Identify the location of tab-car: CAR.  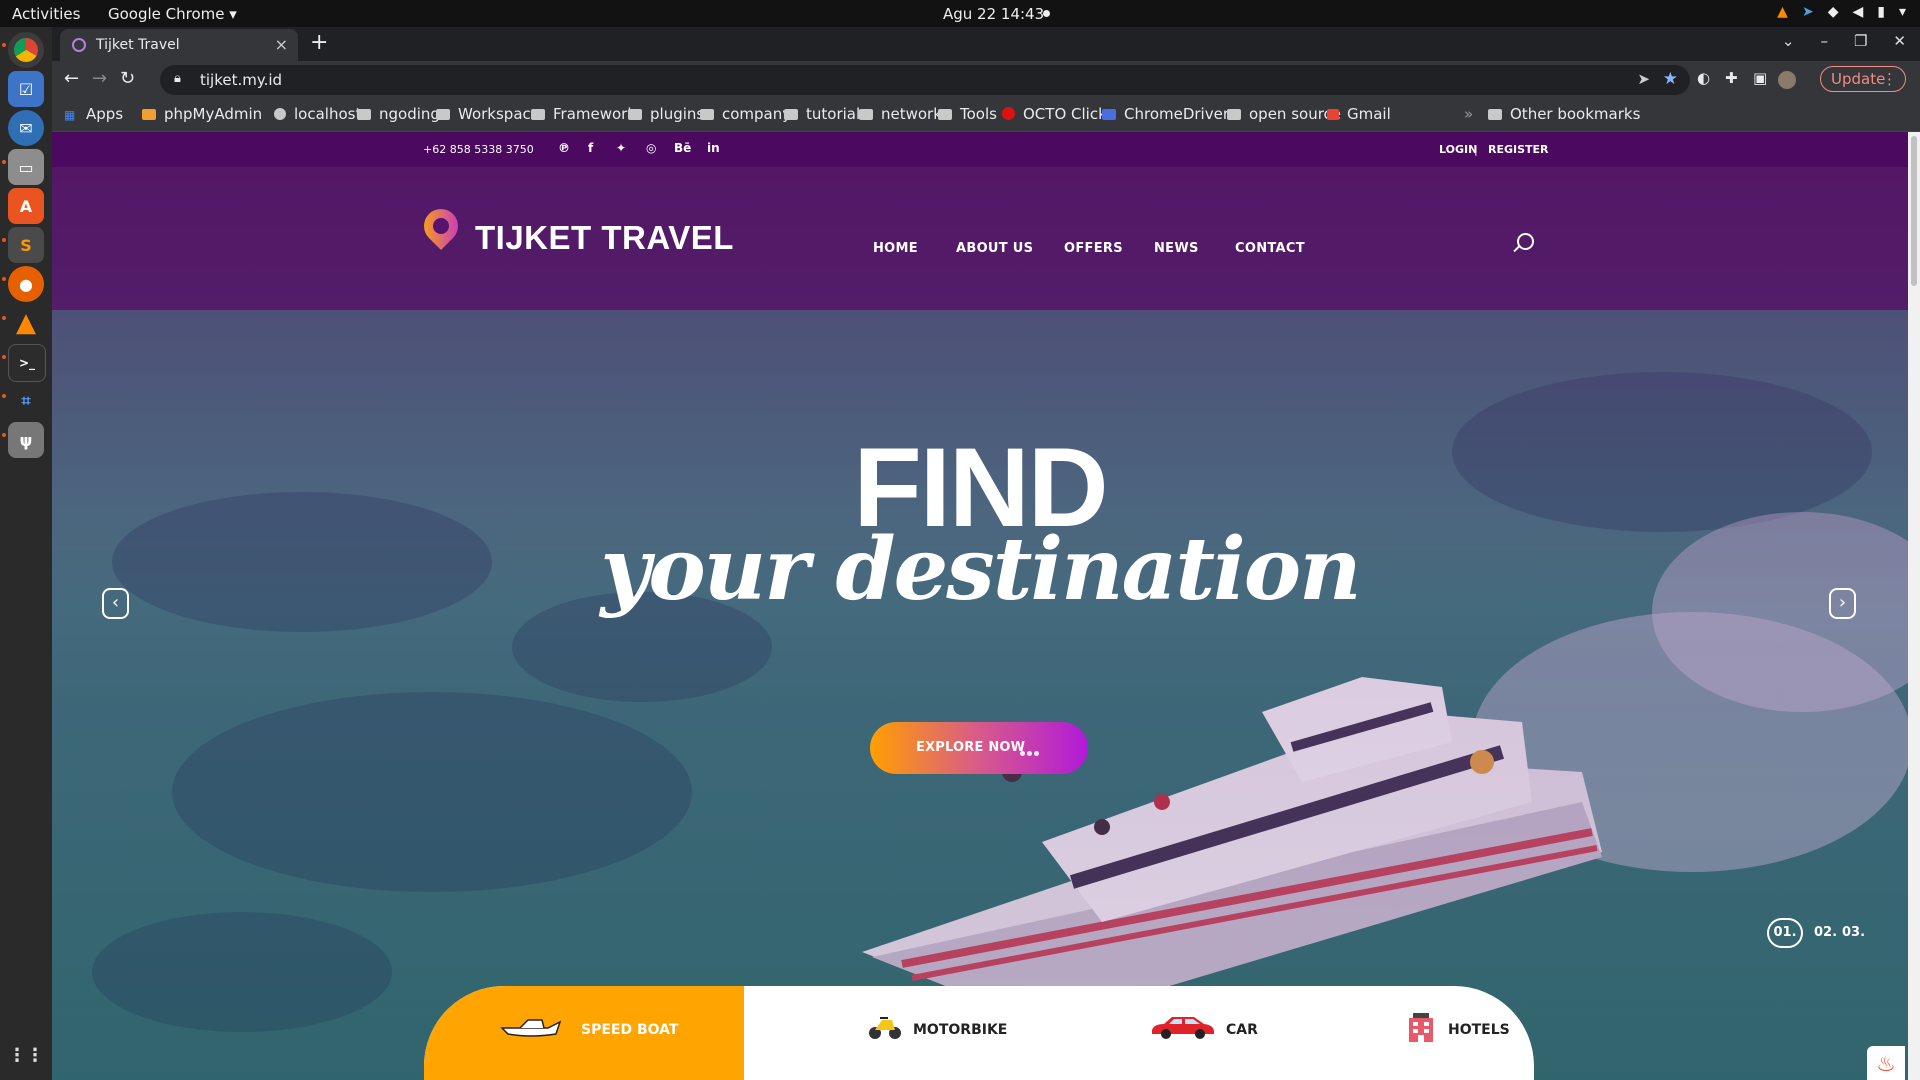
(1242, 1030).